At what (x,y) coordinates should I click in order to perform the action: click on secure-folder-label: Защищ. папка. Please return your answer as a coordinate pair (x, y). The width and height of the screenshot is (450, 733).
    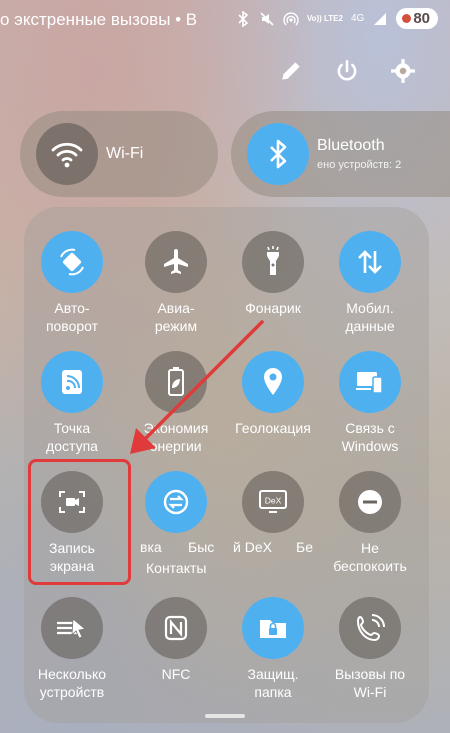
    Looking at the image, I should click on (273, 683).